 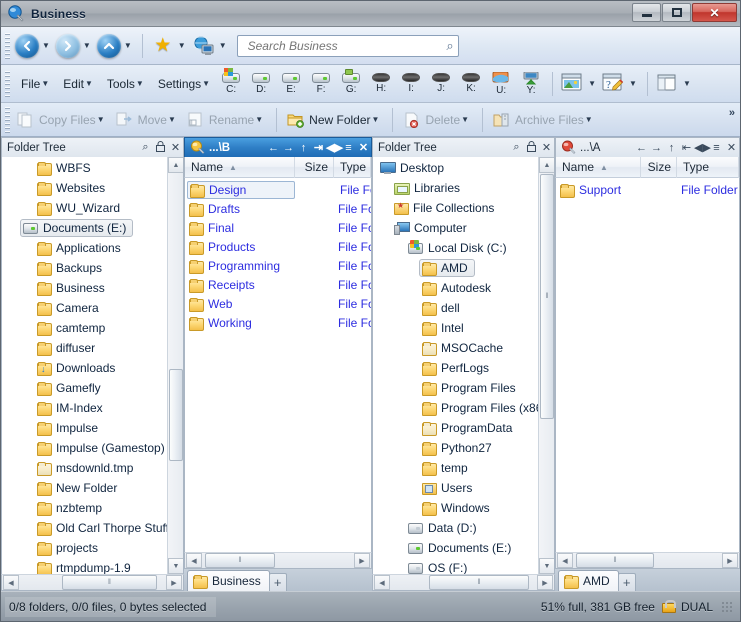 What do you see at coordinates (124, 84) in the screenshot?
I see `menu-tools: Tools ▼` at bounding box center [124, 84].